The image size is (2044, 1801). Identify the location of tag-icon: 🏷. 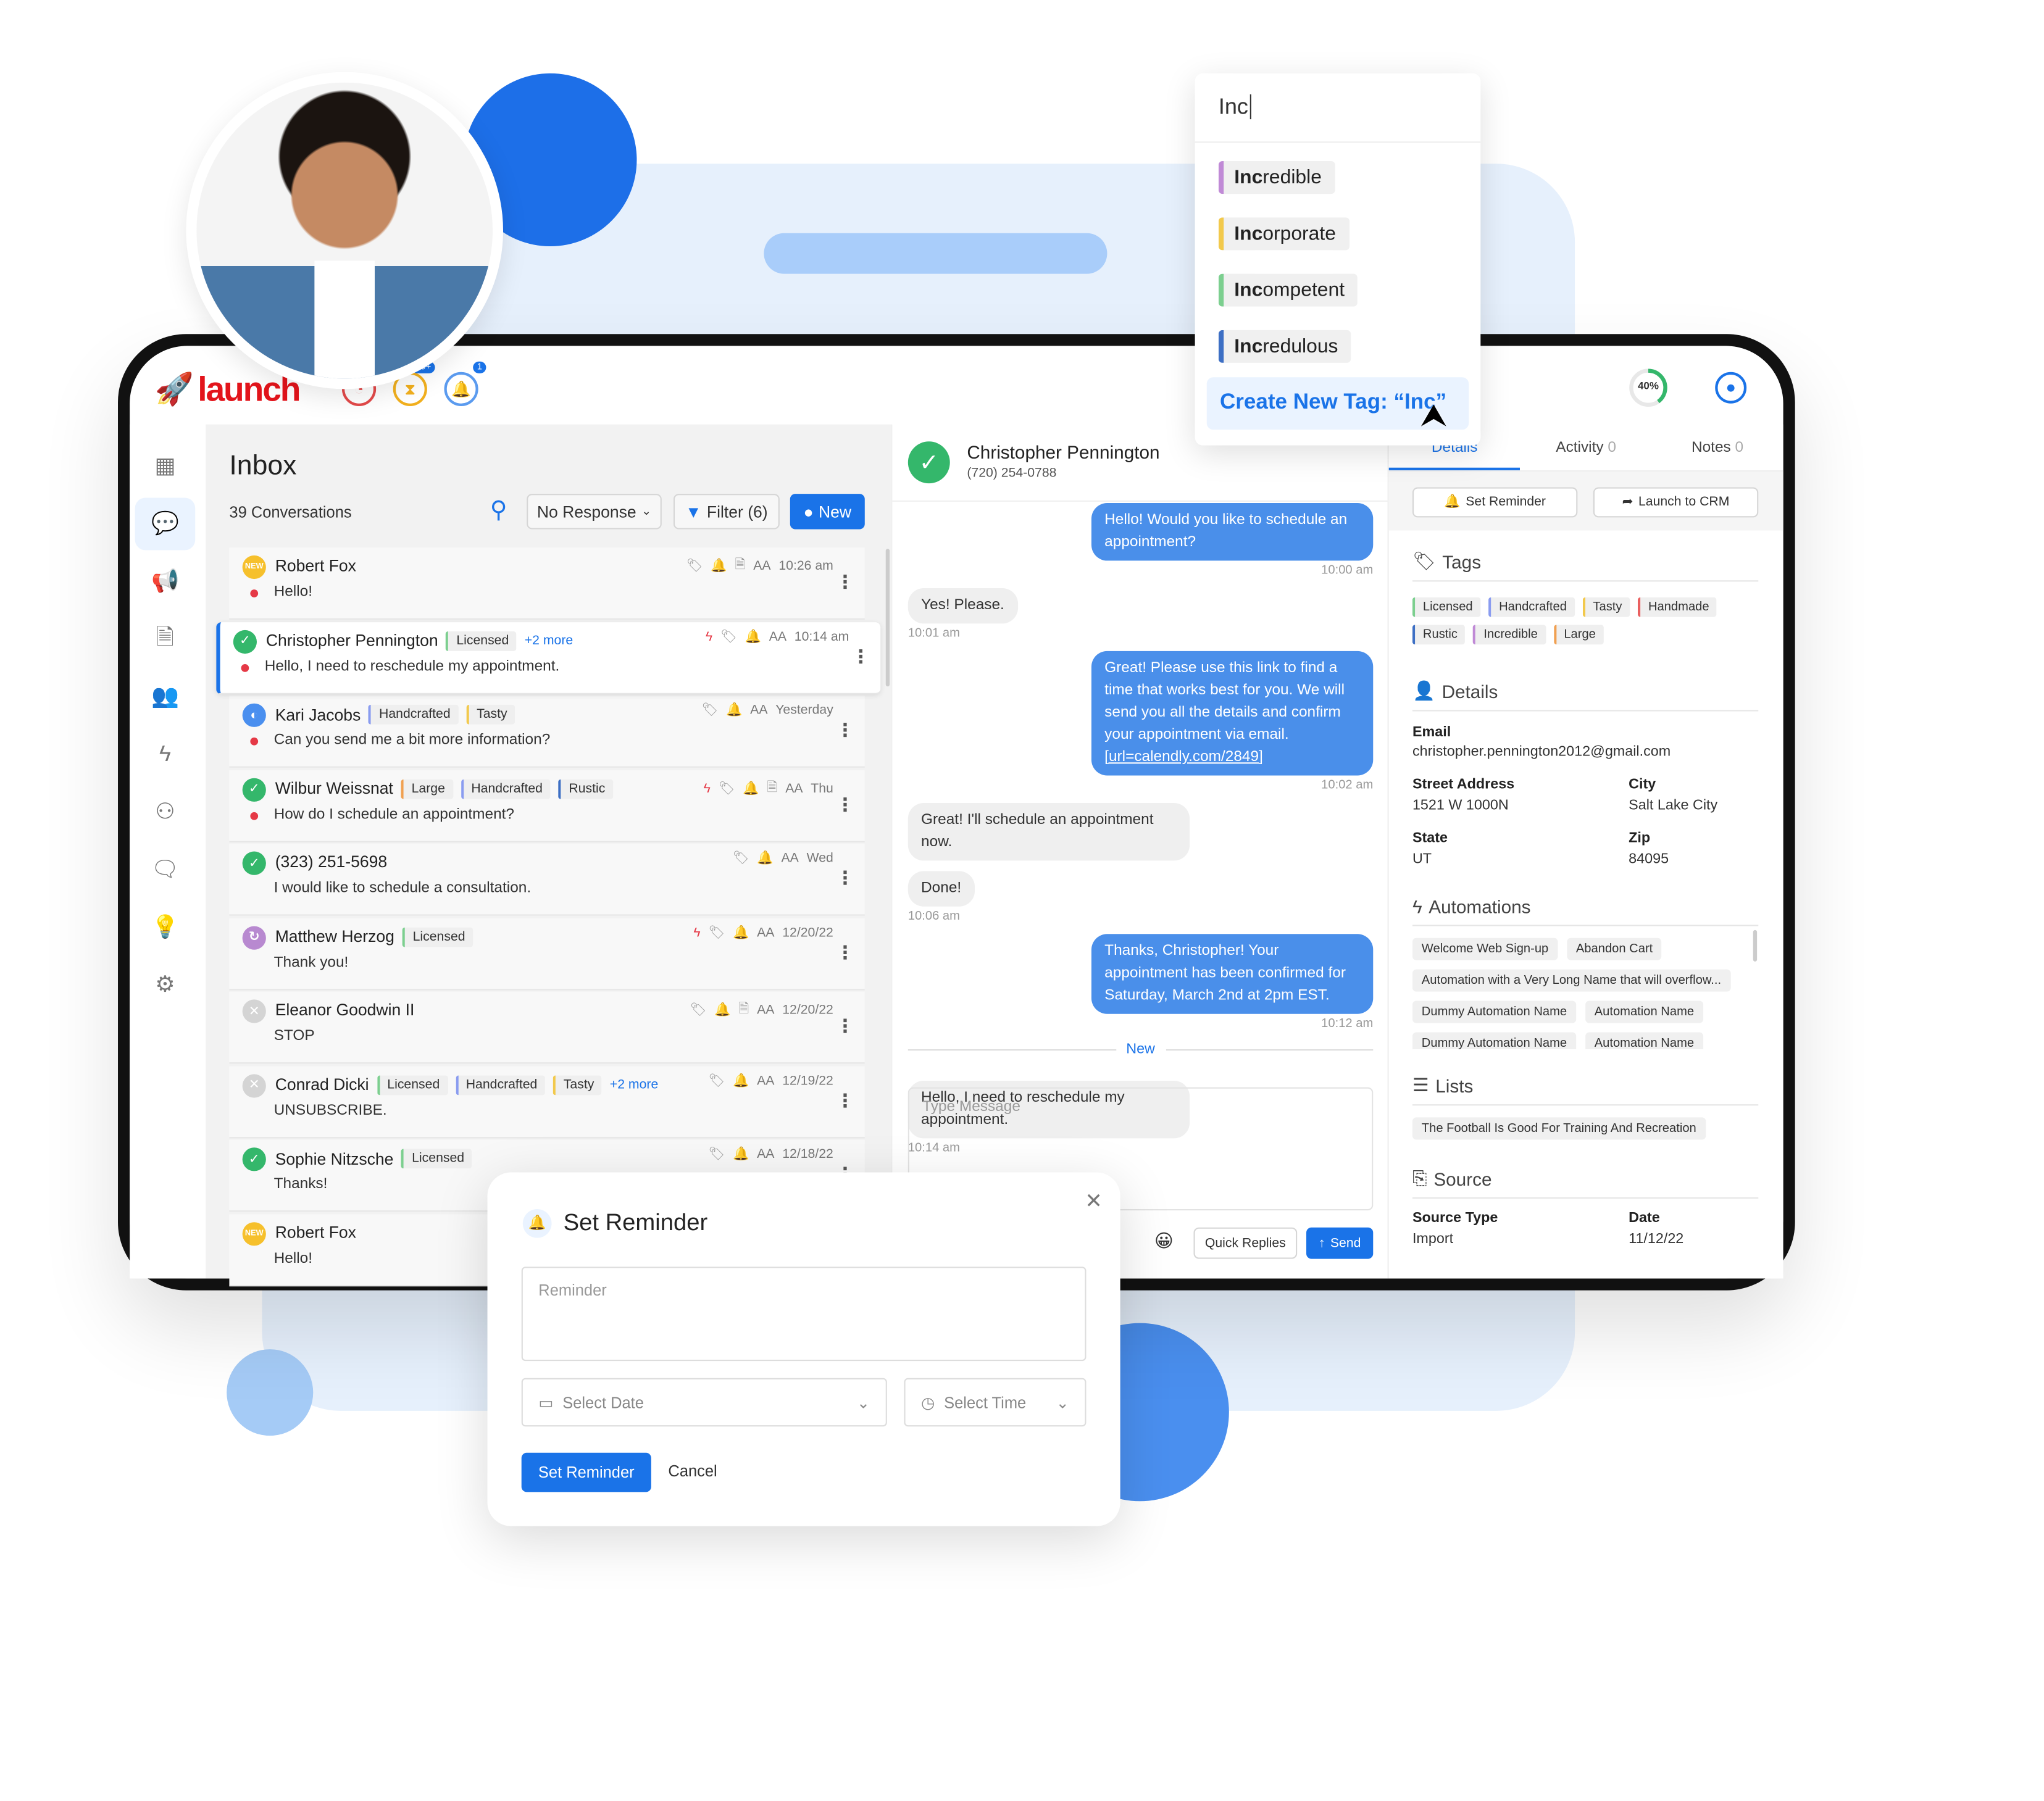
(740, 858).